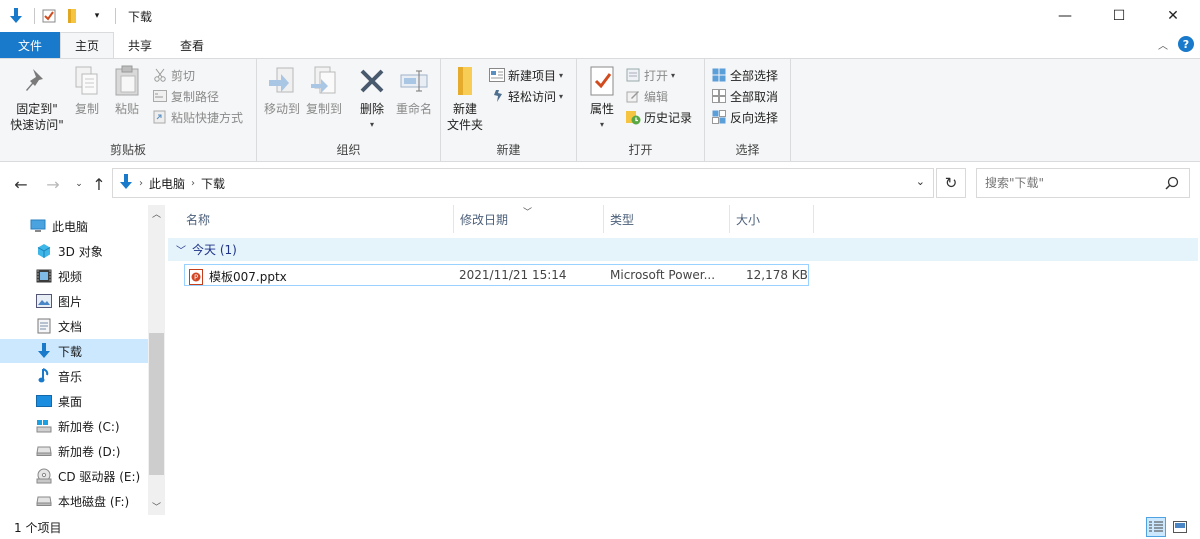  I want to click on move-to-button: 移动到, so click(282, 91).